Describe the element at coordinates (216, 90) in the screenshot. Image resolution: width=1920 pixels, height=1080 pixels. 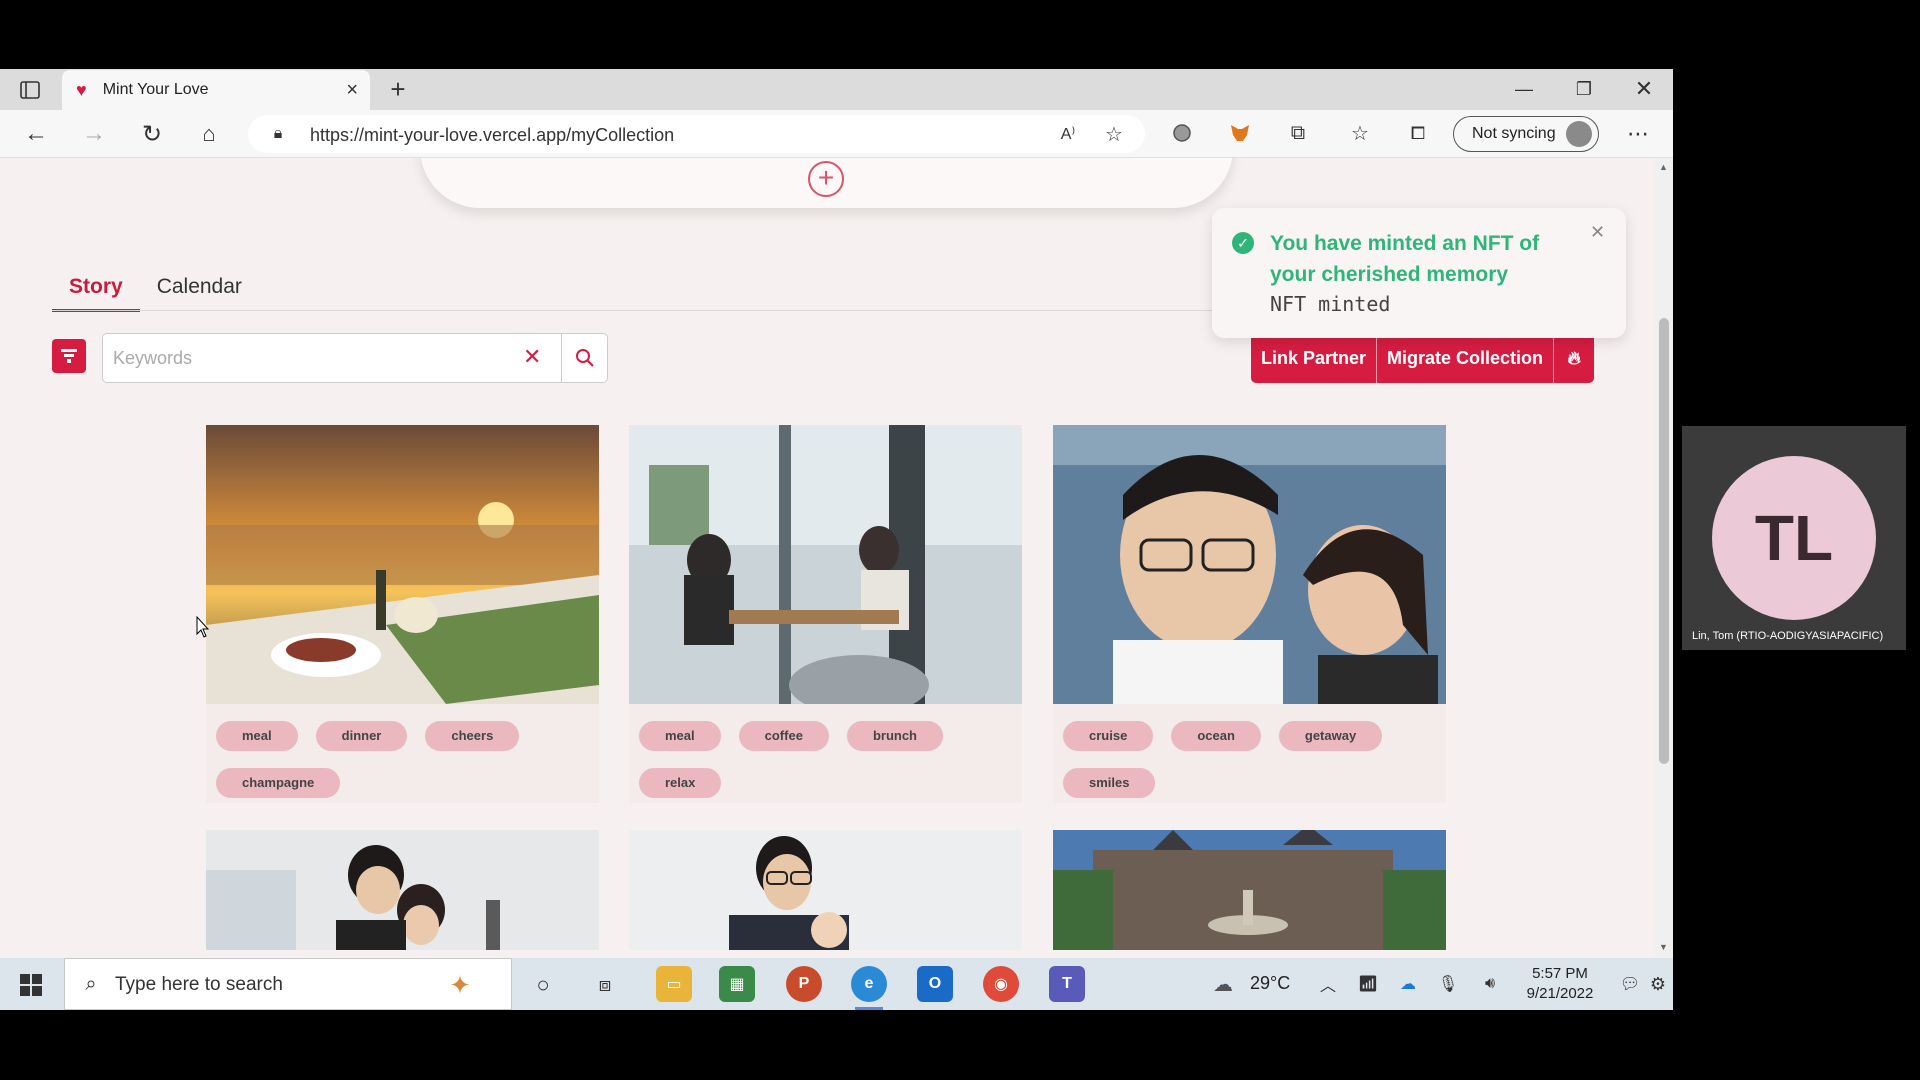
I see `browser-tab: ♥ Mint Your Love ×` at that location.